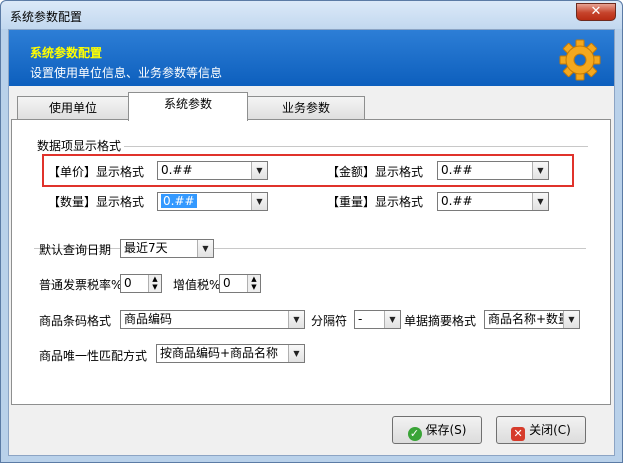 This screenshot has width=623, height=463. Describe the element at coordinates (414, 434) in the screenshot. I see `checkmark-icon: ✓` at that location.